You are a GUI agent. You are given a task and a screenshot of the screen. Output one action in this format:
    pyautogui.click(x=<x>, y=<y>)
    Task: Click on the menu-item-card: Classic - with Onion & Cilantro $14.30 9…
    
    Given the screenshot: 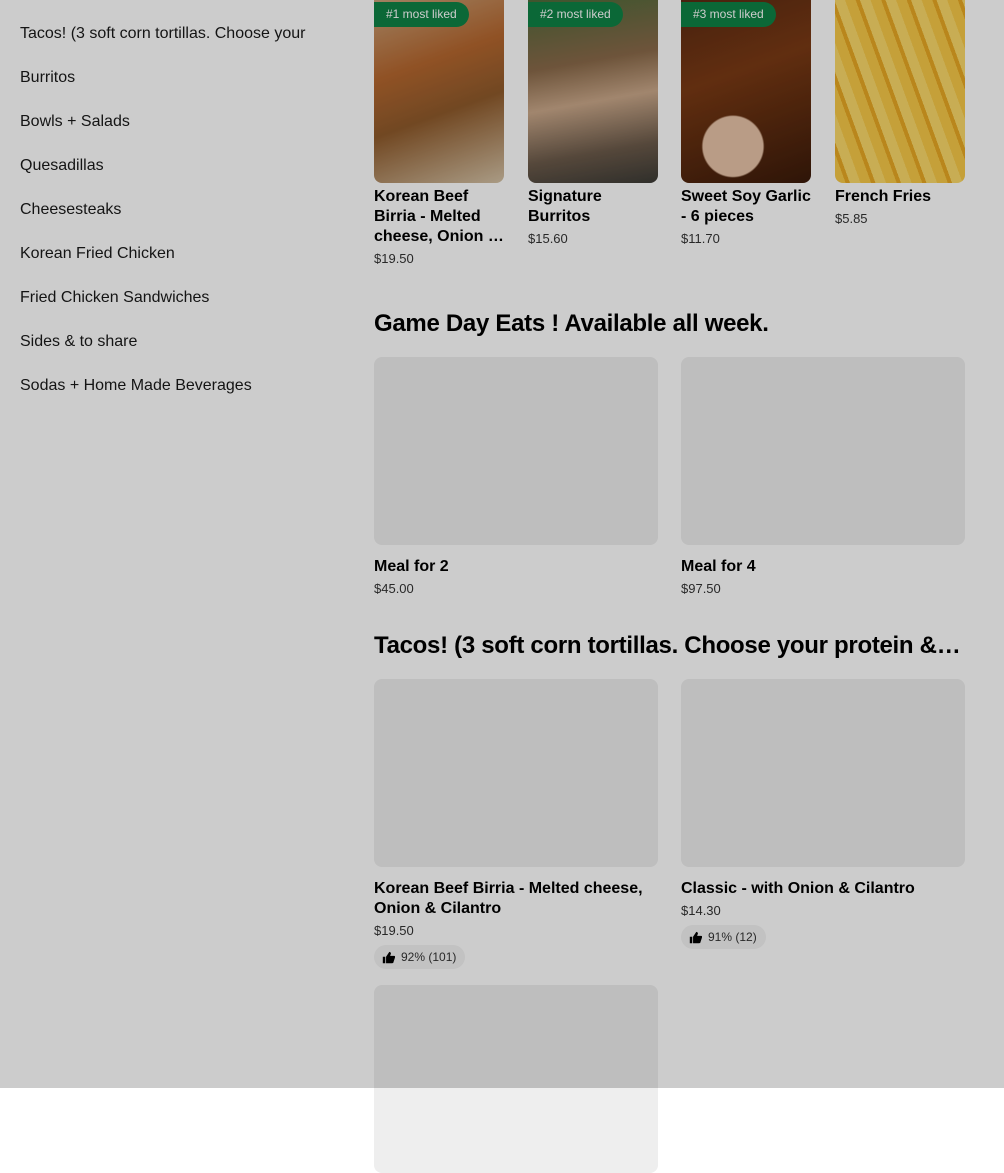 What is the action you would take?
    pyautogui.click(x=823, y=814)
    